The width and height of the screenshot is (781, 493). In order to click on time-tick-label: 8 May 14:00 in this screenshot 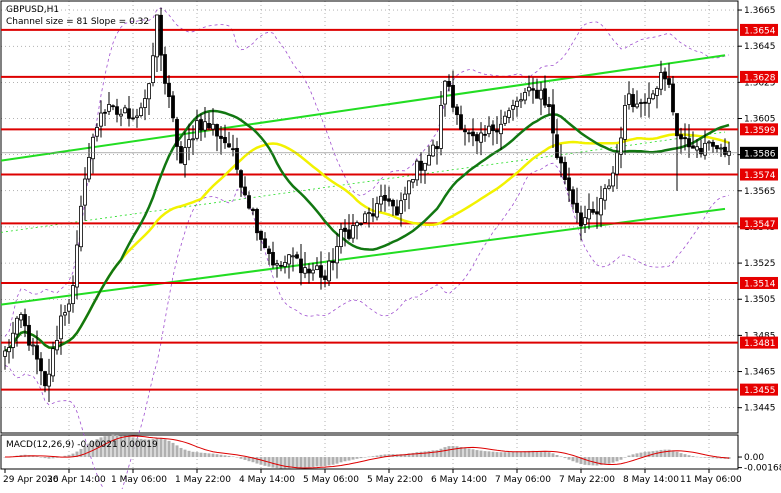, I will do `click(651, 480)`.